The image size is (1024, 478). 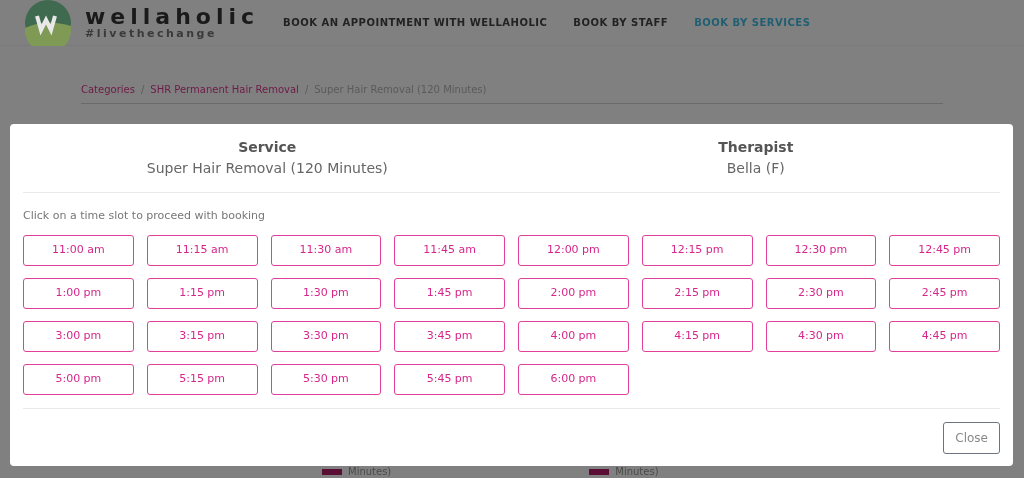 What do you see at coordinates (78, 379) in the screenshot?
I see `time-slot-button: 5:00 pm` at bounding box center [78, 379].